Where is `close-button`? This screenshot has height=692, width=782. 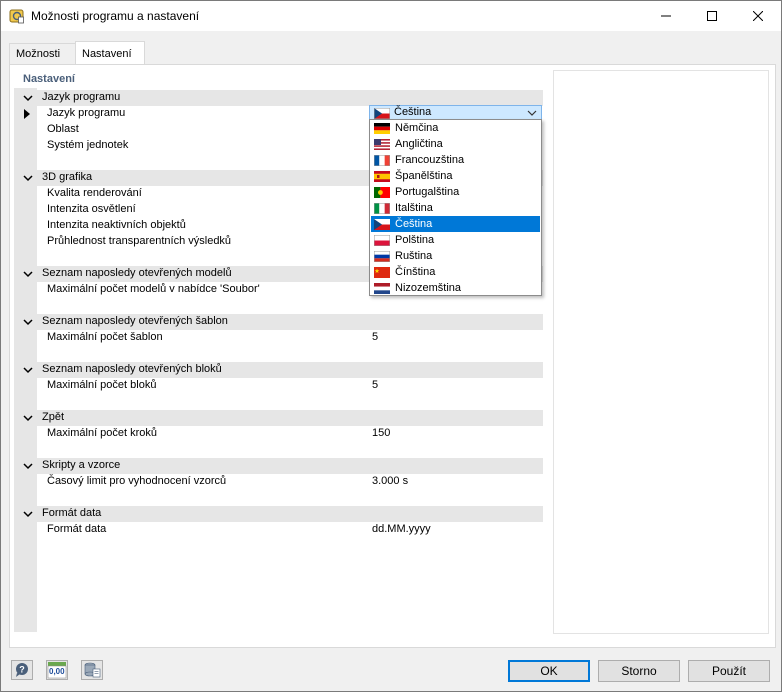 close-button is located at coordinates (758, 16).